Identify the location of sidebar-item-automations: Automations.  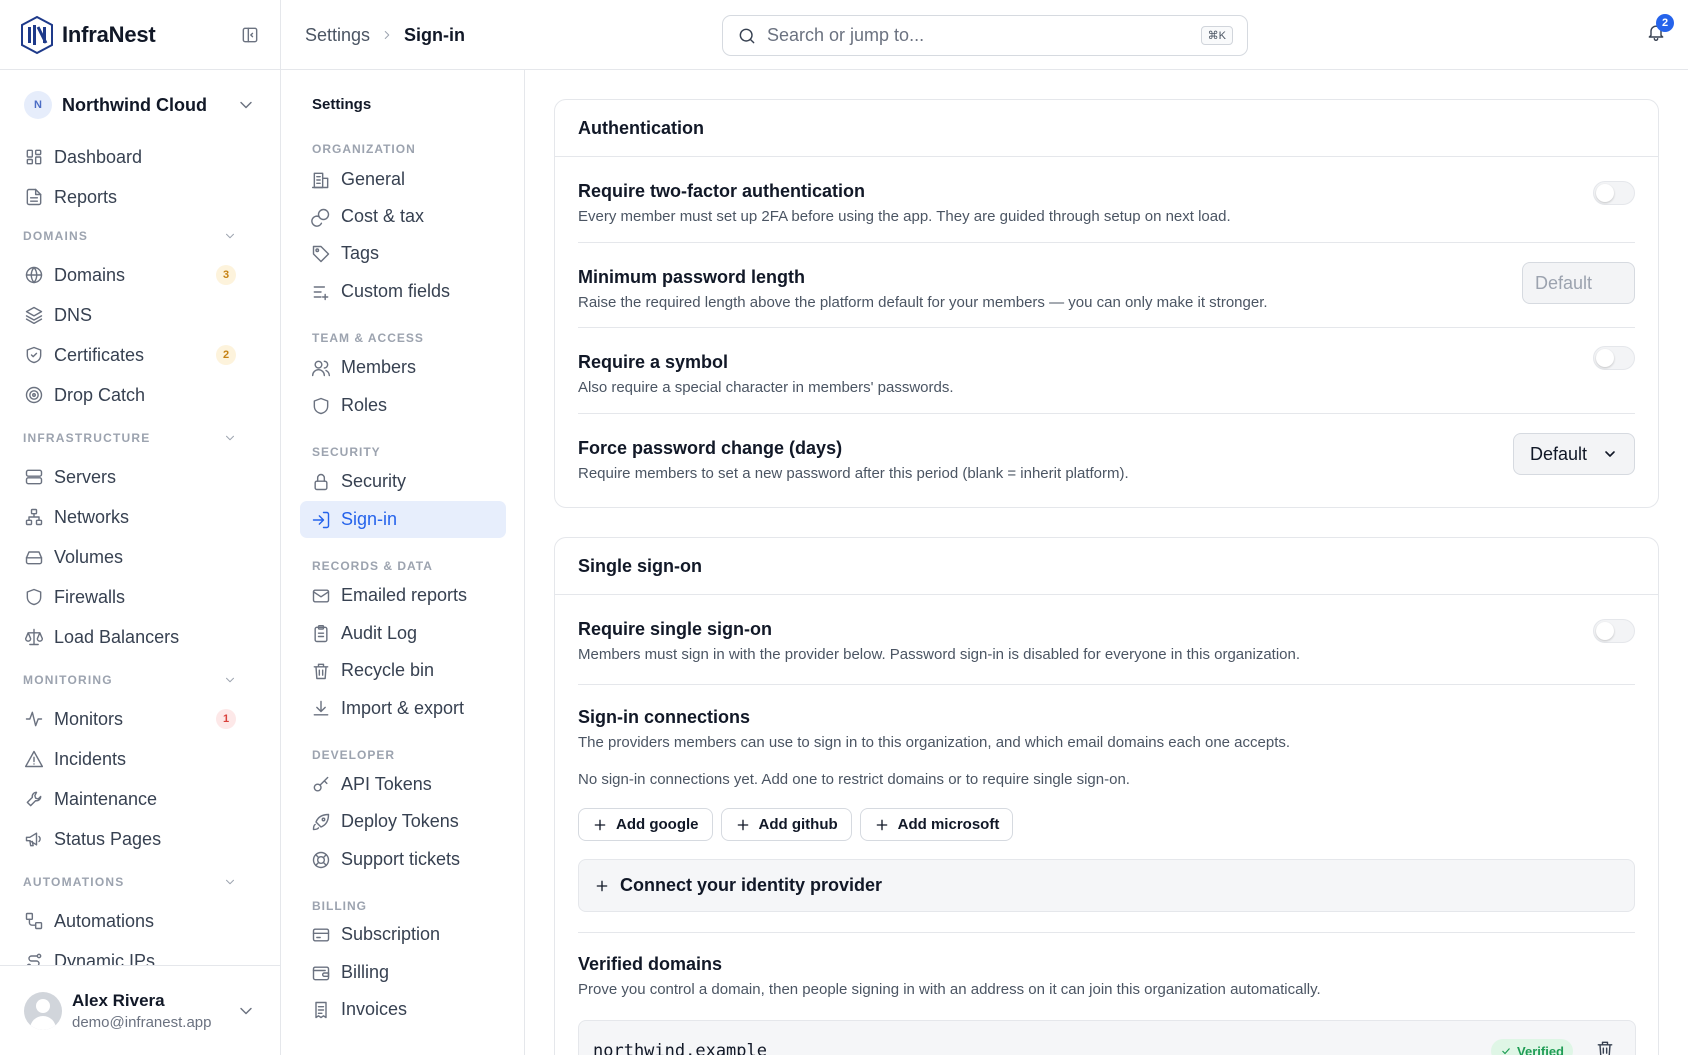
(140, 921).